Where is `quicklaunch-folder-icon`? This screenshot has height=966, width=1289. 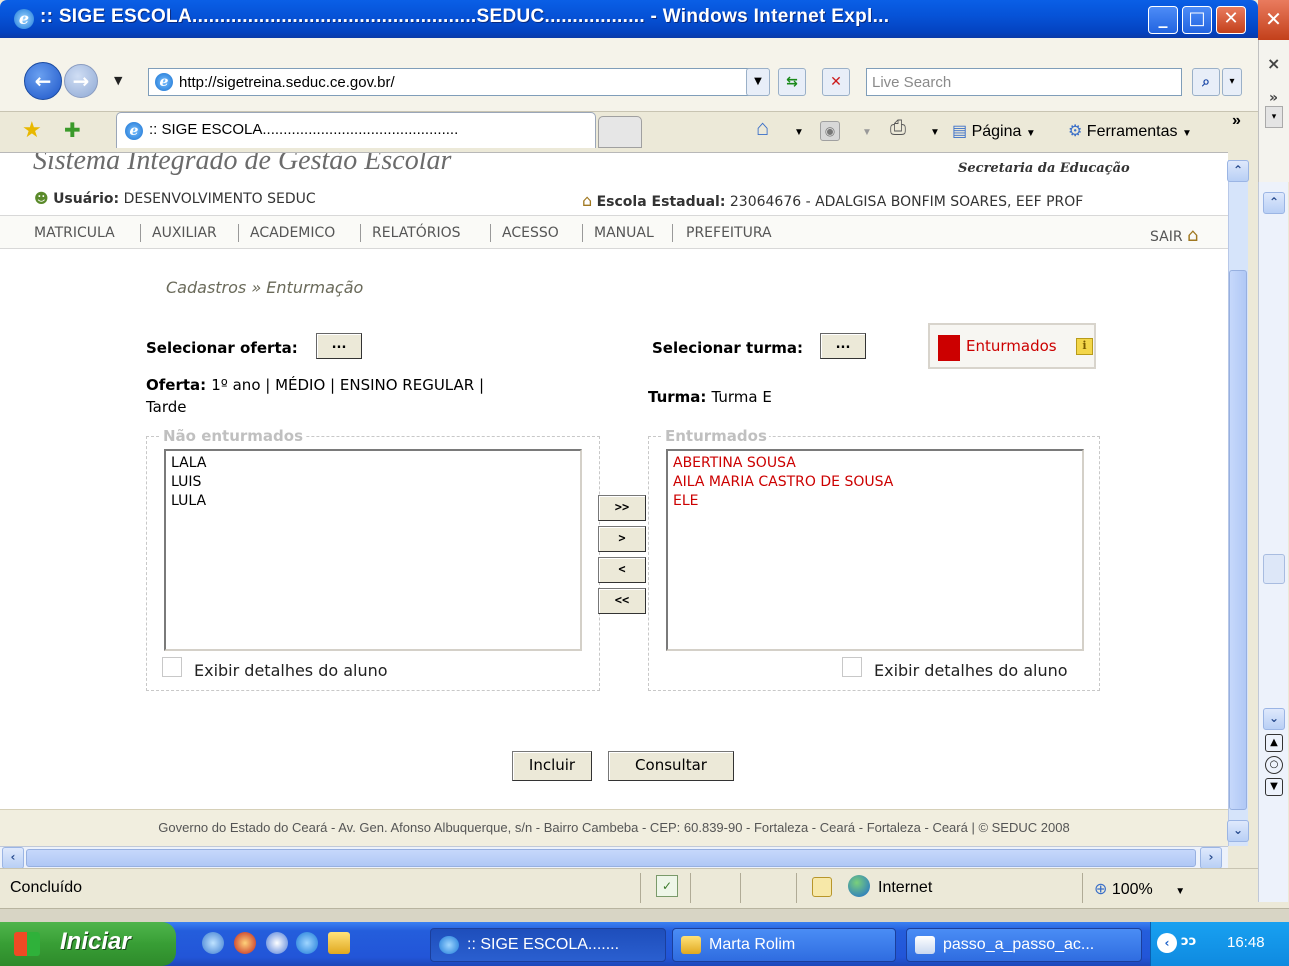 quicklaunch-folder-icon is located at coordinates (339, 943).